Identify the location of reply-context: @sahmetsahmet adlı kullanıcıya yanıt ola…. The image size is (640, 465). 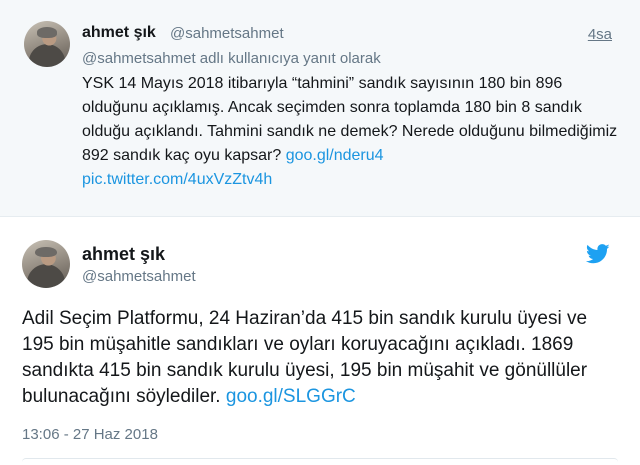
(231, 58).